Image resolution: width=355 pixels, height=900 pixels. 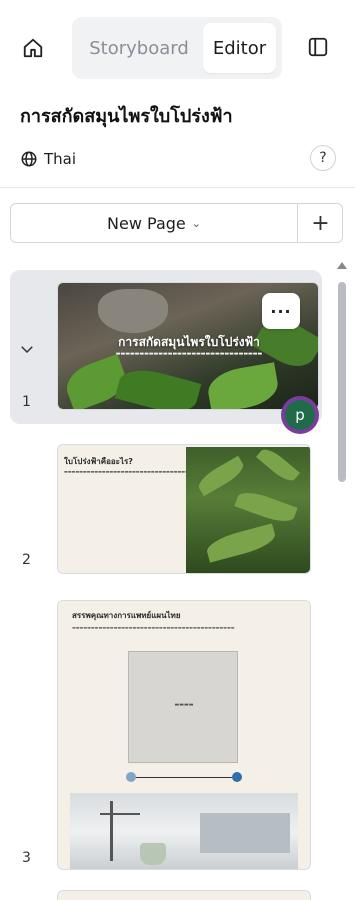 I want to click on sidebar-panel-icon, so click(x=318, y=47).